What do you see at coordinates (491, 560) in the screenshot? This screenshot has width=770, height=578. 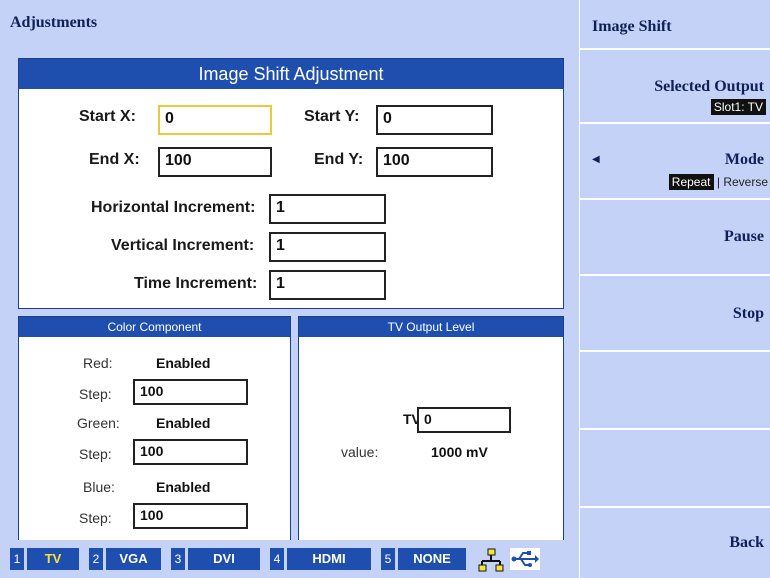 I see `network-icon` at bounding box center [491, 560].